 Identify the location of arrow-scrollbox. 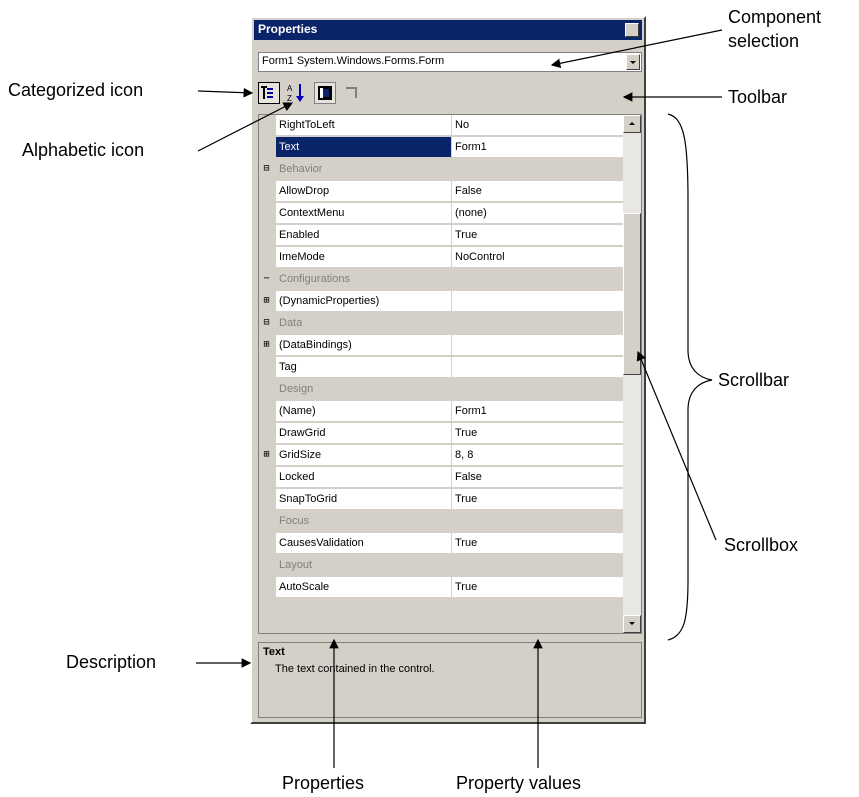
(676, 445).